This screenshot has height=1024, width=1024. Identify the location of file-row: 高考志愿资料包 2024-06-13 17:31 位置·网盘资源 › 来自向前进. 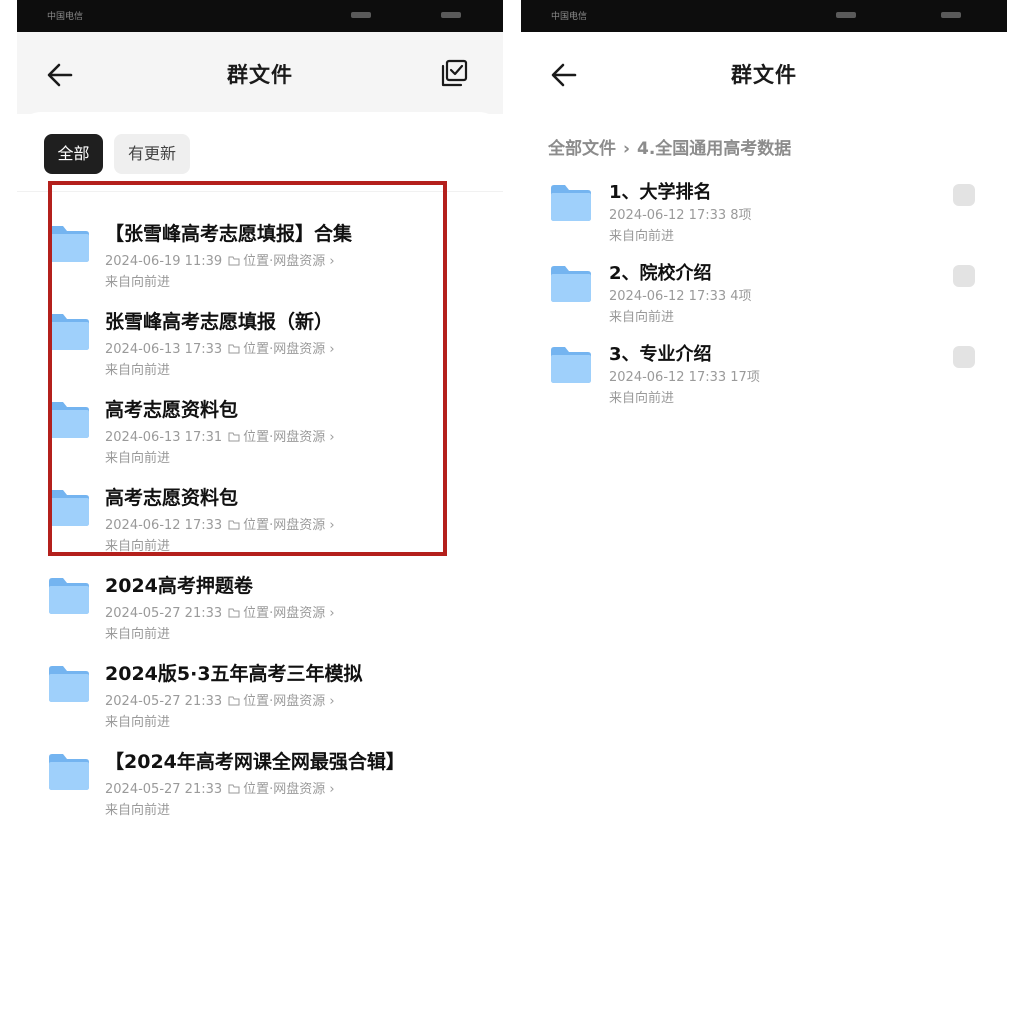
(260, 419).